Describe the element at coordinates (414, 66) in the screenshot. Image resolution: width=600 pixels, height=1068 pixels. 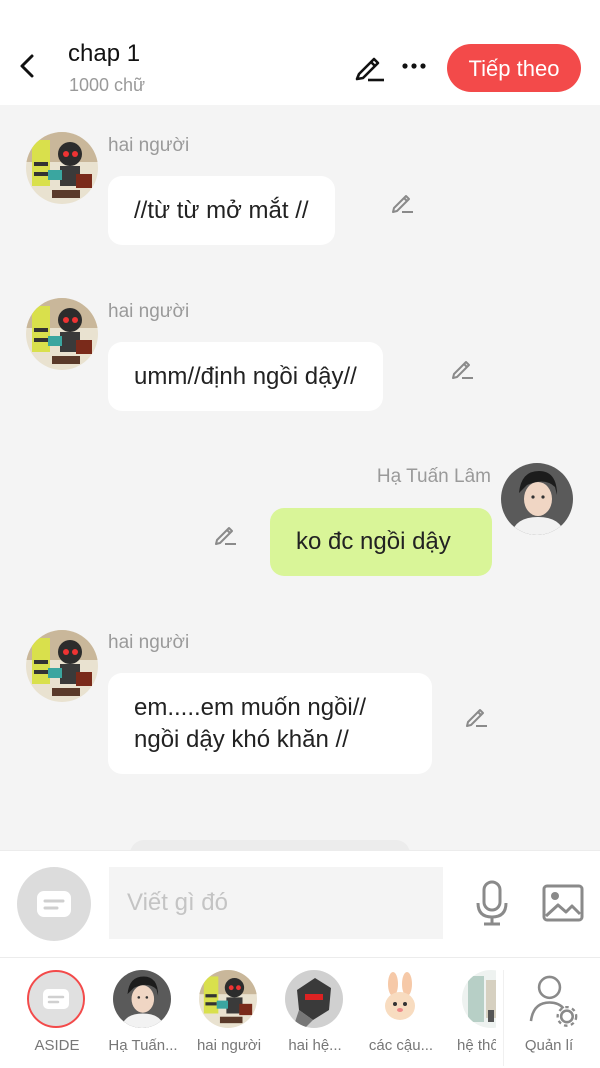
I see `more-icon` at that location.